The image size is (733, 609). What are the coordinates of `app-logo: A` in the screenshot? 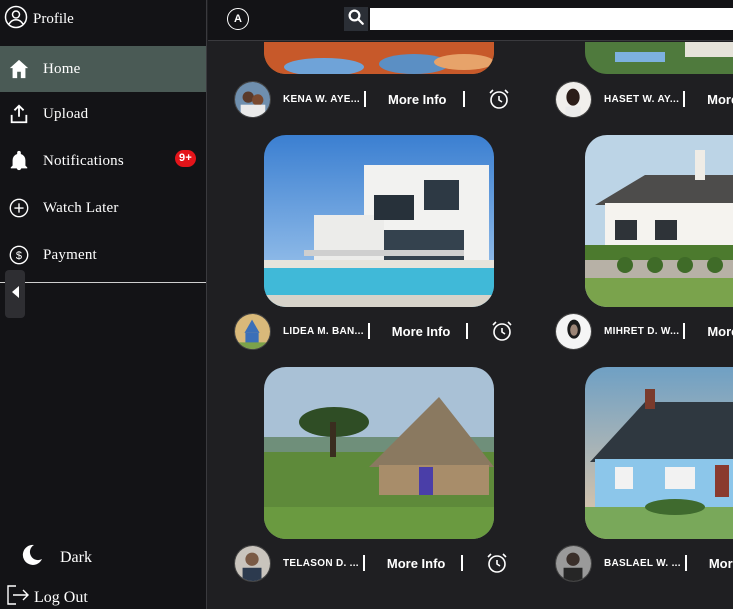 It's located at (238, 19).